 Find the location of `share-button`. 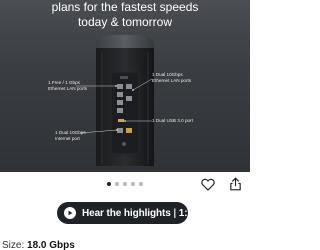

share-button is located at coordinates (235, 184).